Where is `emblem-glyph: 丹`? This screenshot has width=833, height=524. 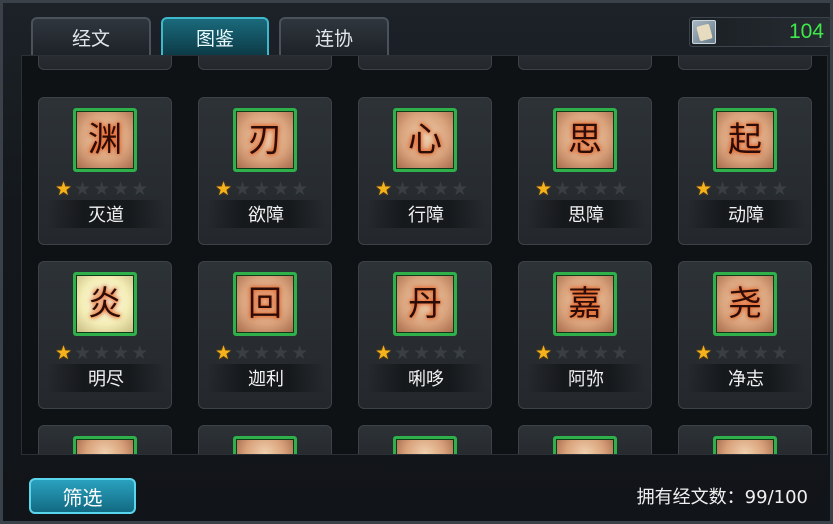 emblem-glyph: 丹 is located at coordinates (425, 304).